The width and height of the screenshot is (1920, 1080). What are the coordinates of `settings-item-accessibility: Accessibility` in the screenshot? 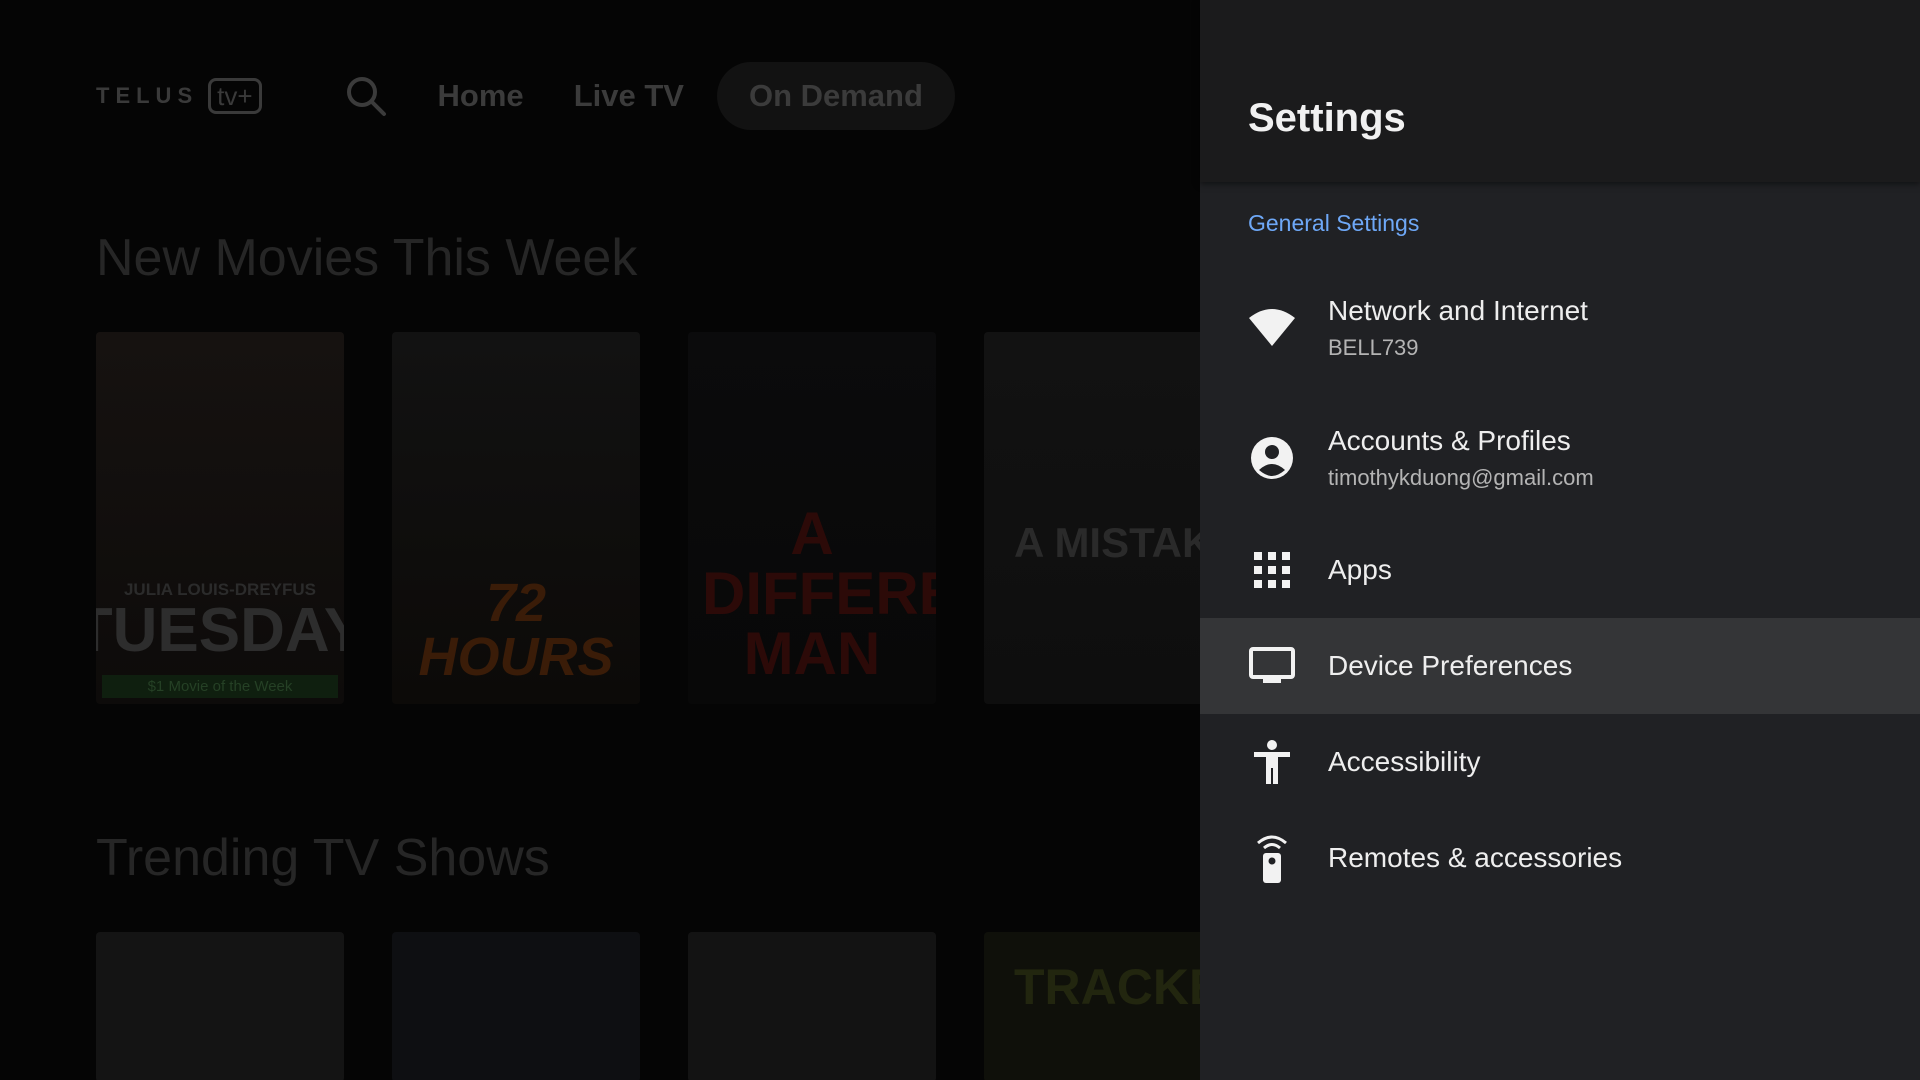 It's located at (1560, 762).